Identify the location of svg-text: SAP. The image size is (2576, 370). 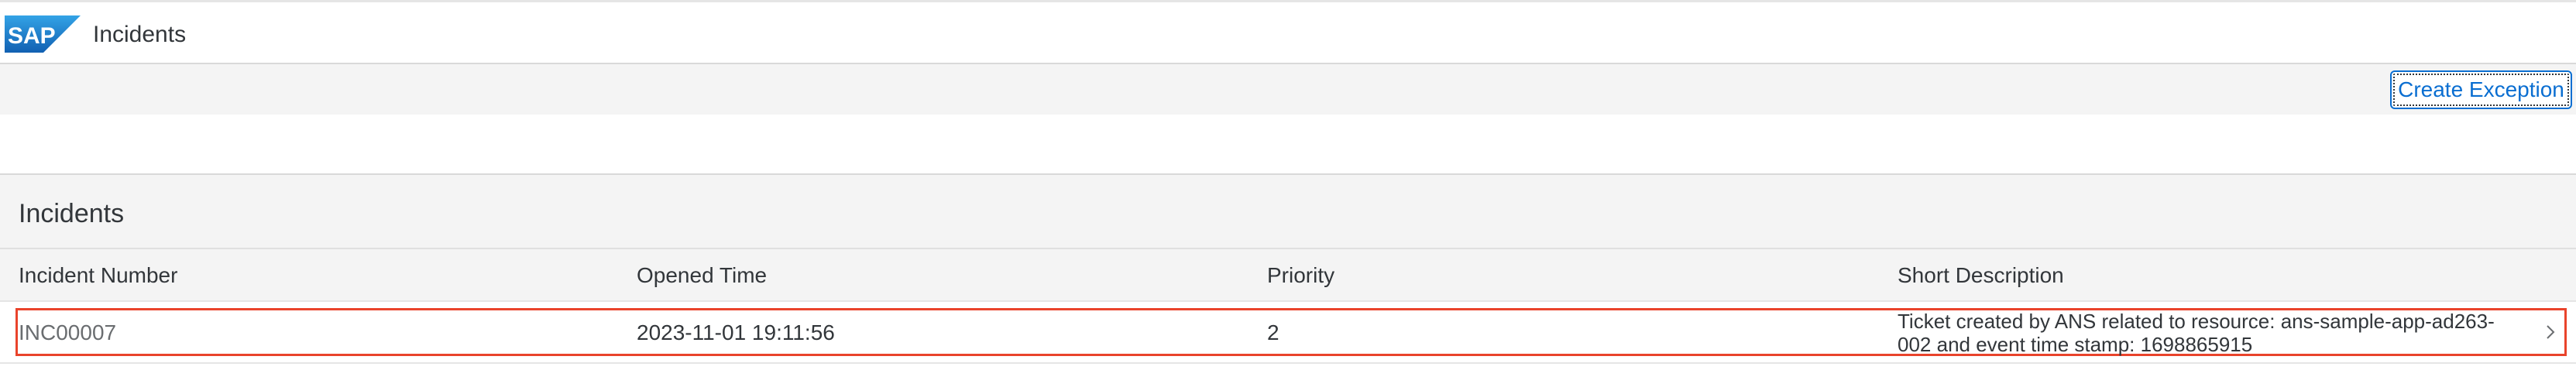
(32, 36).